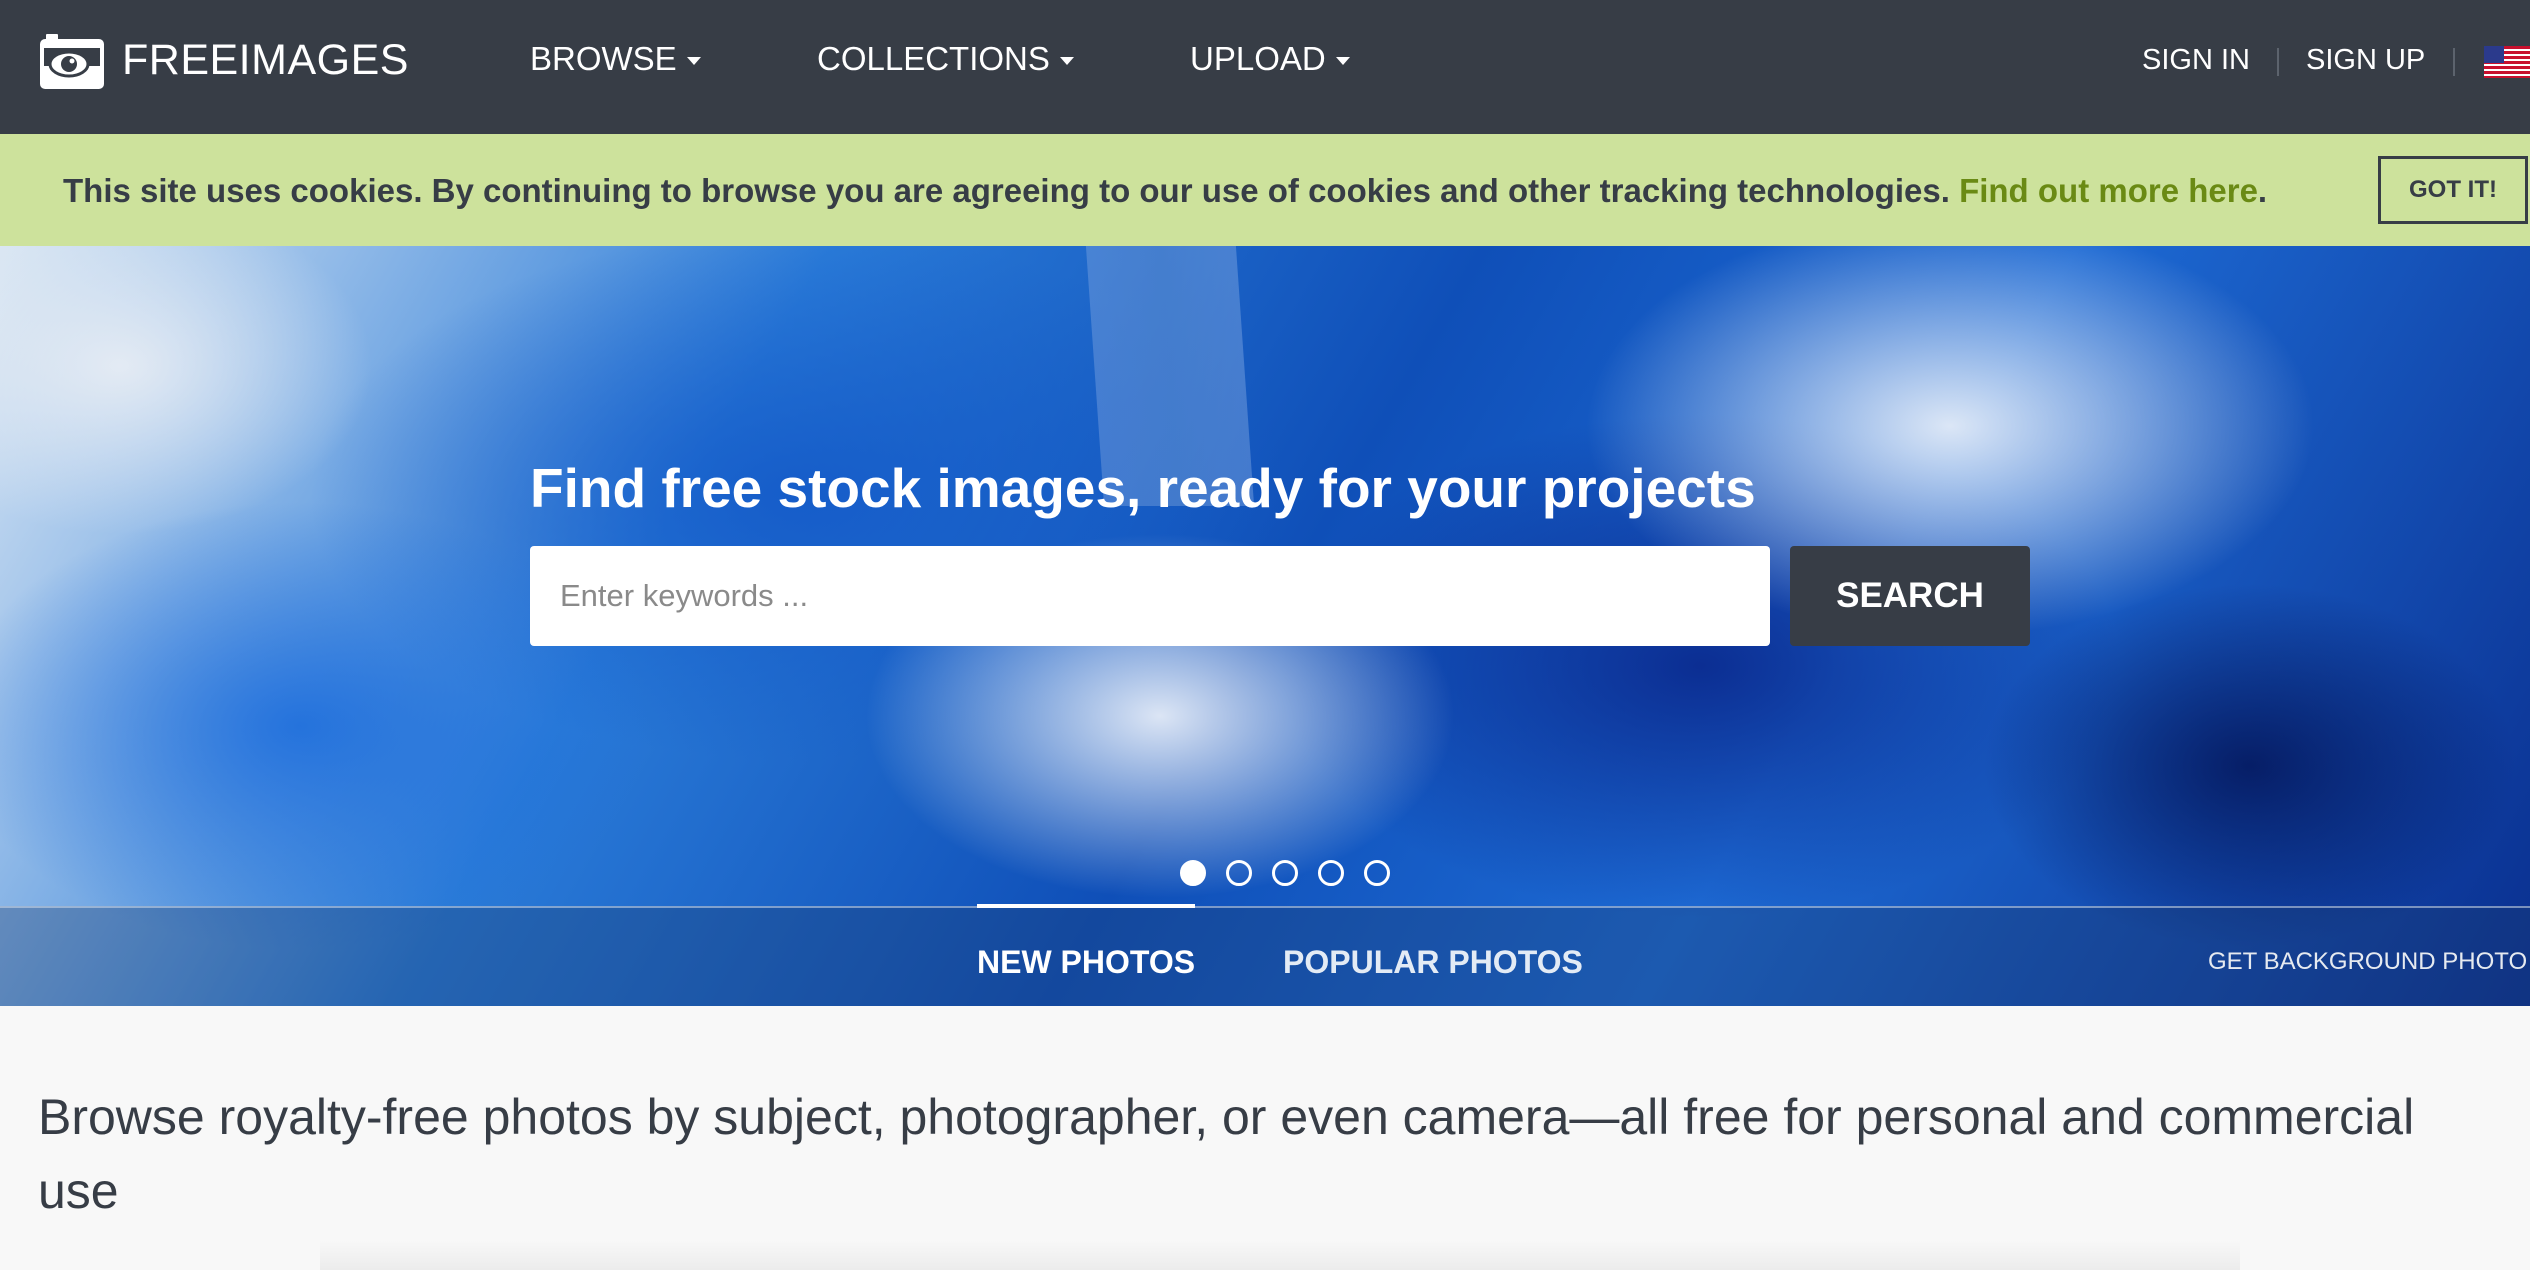 This screenshot has width=2530, height=1270. Describe the element at coordinates (72, 61) in the screenshot. I see `camera-logo-icon` at that location.